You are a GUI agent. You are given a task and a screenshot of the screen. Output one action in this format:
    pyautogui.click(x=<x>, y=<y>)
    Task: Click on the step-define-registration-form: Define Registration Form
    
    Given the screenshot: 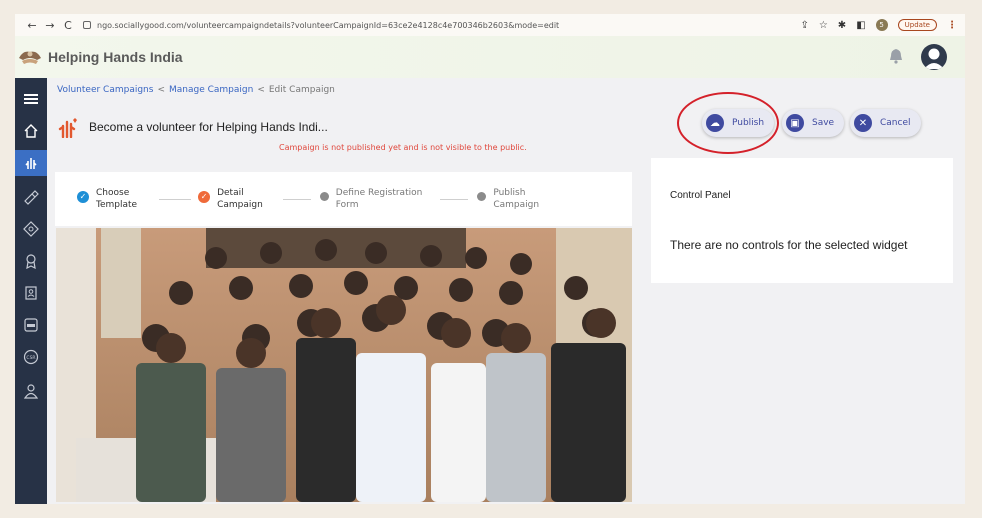 What is the action you would take?
    pyautogui.click(x=370, y=199)
    